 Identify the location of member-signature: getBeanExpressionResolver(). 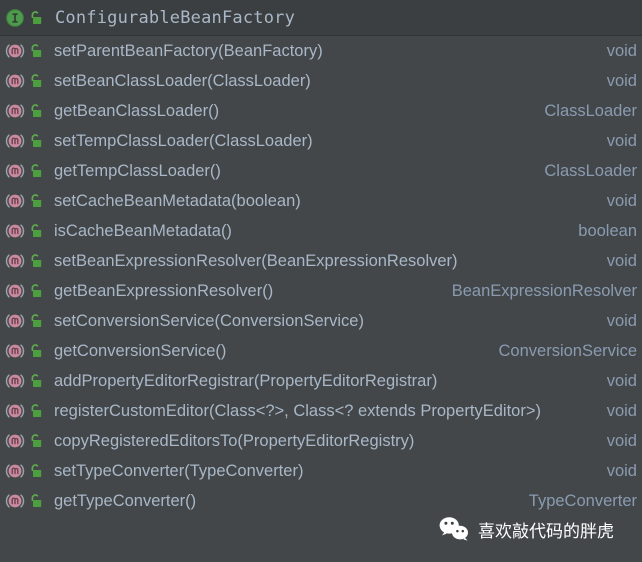
(164, 290).